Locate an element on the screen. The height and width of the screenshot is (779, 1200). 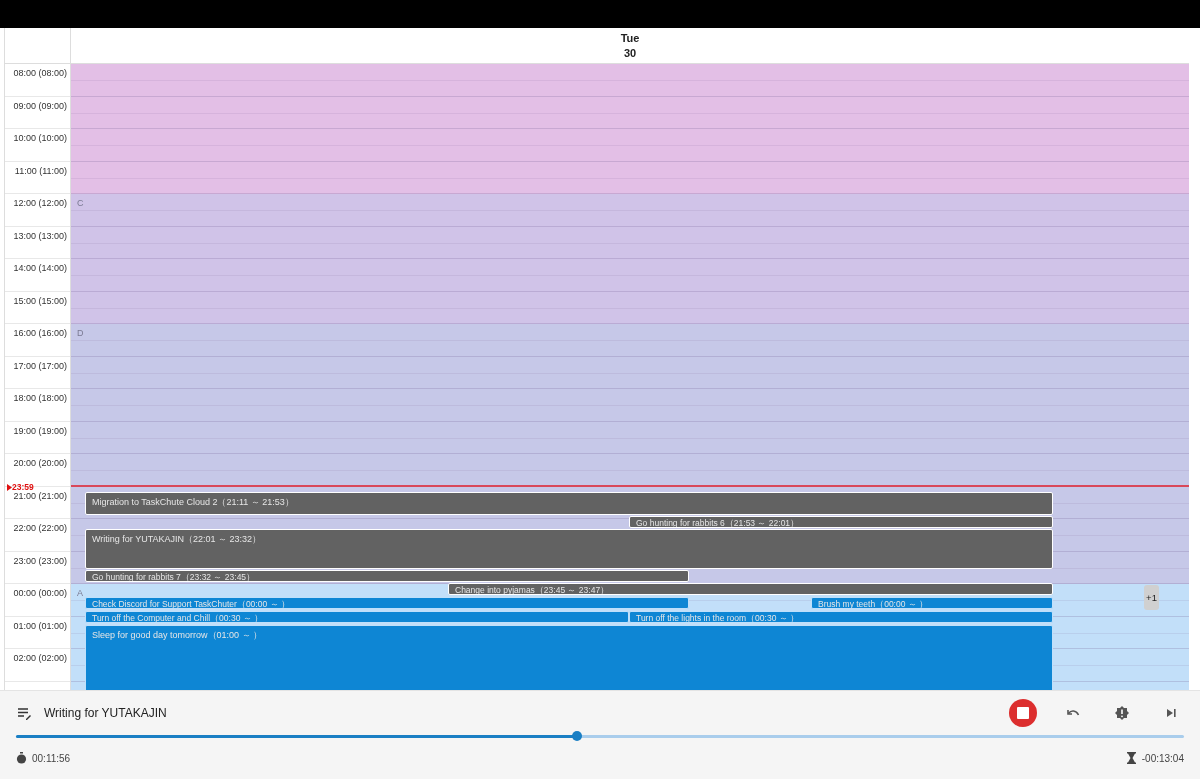
time-label: 11:00 (11:00) is located at coordinates (40, 170).